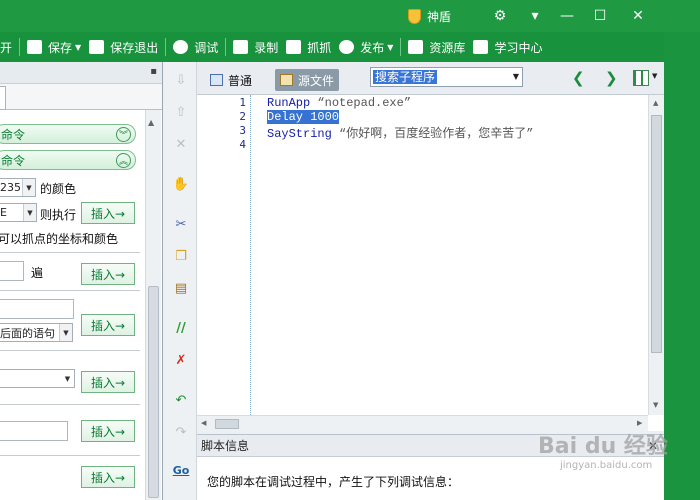 Image resolution: width=700 pixels, height=500 pixels. I want to click on condition-value: E, so click(3, 212).